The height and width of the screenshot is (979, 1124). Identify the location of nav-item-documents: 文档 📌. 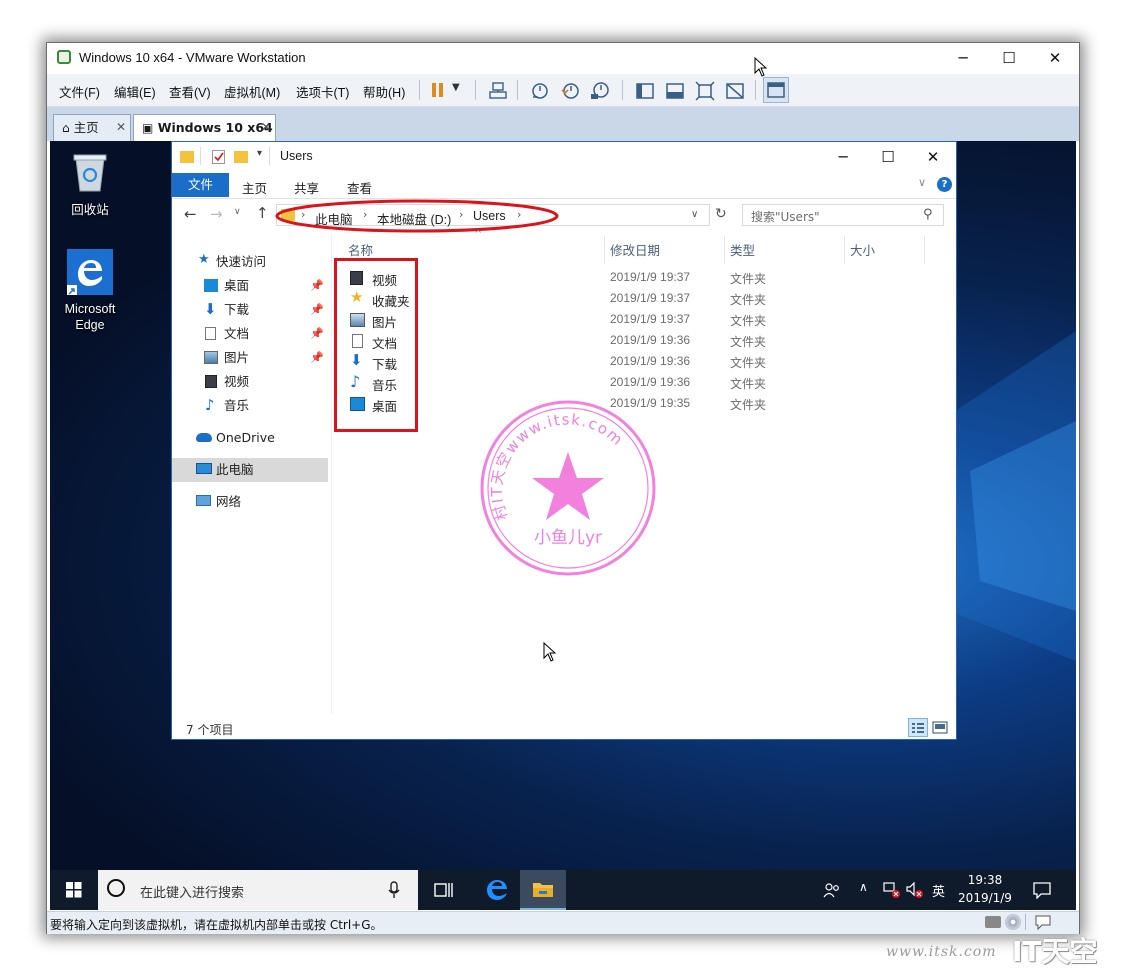
(250, 334).